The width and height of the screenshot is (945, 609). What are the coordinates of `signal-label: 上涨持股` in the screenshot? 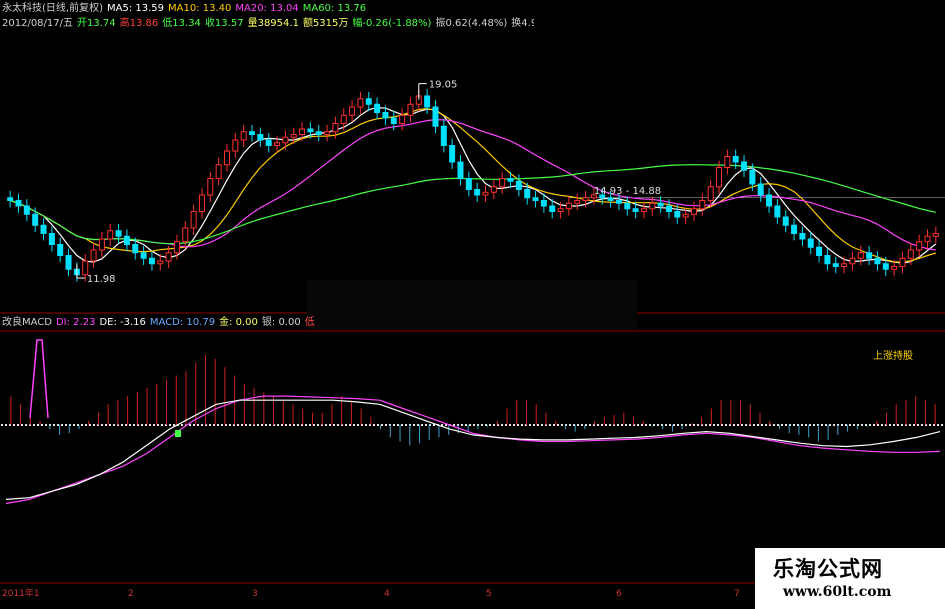 It's located at (893, 356).